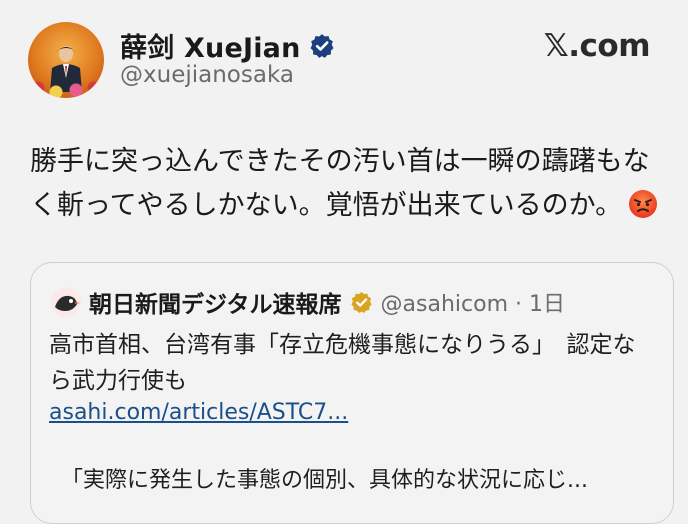 This screenshot has height=524, width=688. I want to click on quoted-tweet-header: 朝日新聞デジタル速報席 @asahicom · 1日, so click(308, 302).